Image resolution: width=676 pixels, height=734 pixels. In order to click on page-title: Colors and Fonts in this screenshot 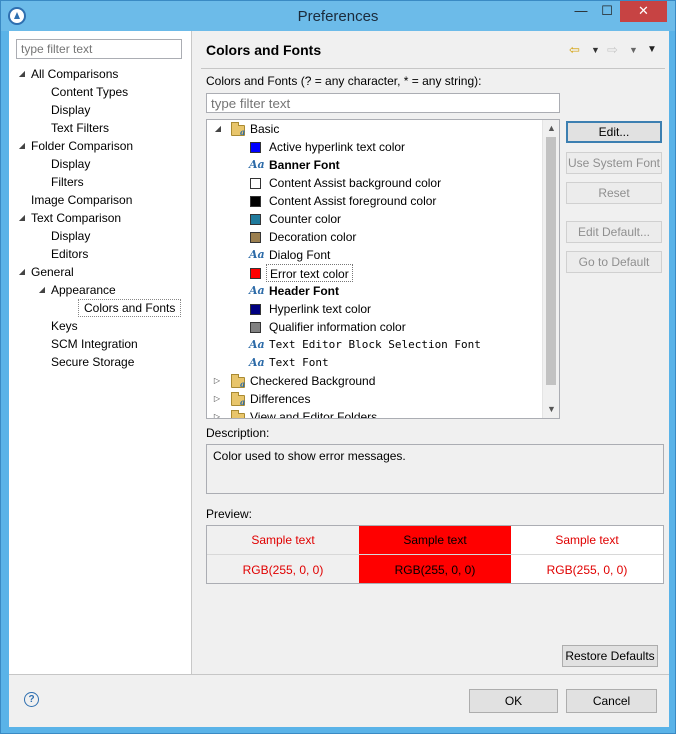, I will do `click(264, 50)`.